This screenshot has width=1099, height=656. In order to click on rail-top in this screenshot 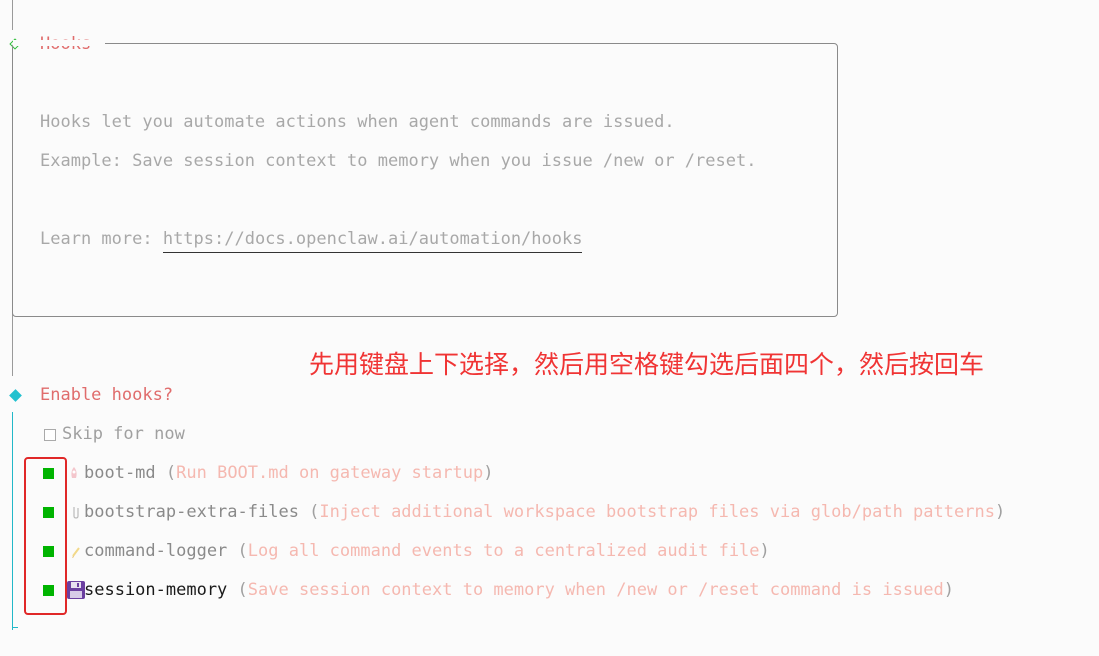, I will do `click(12, 15)`.